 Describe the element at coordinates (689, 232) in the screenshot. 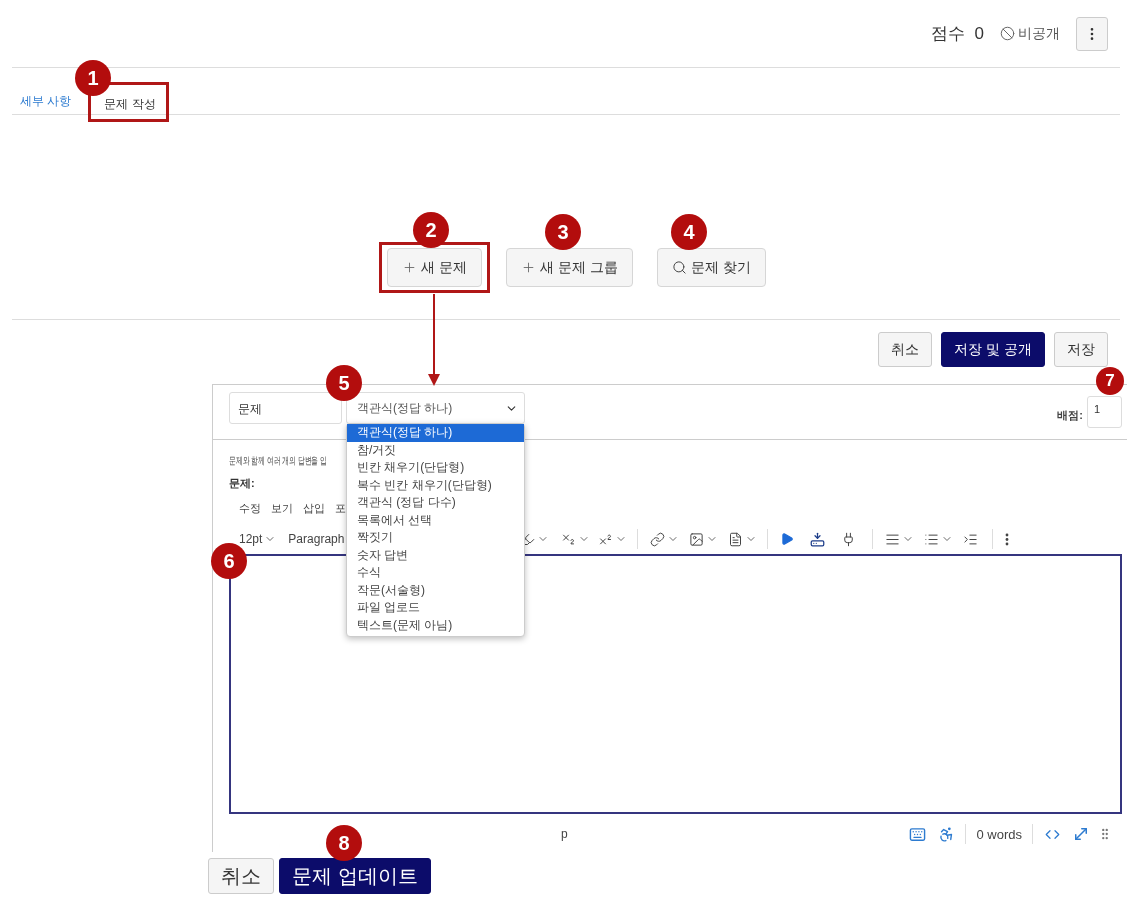

I see `step-number: 4` at that location.